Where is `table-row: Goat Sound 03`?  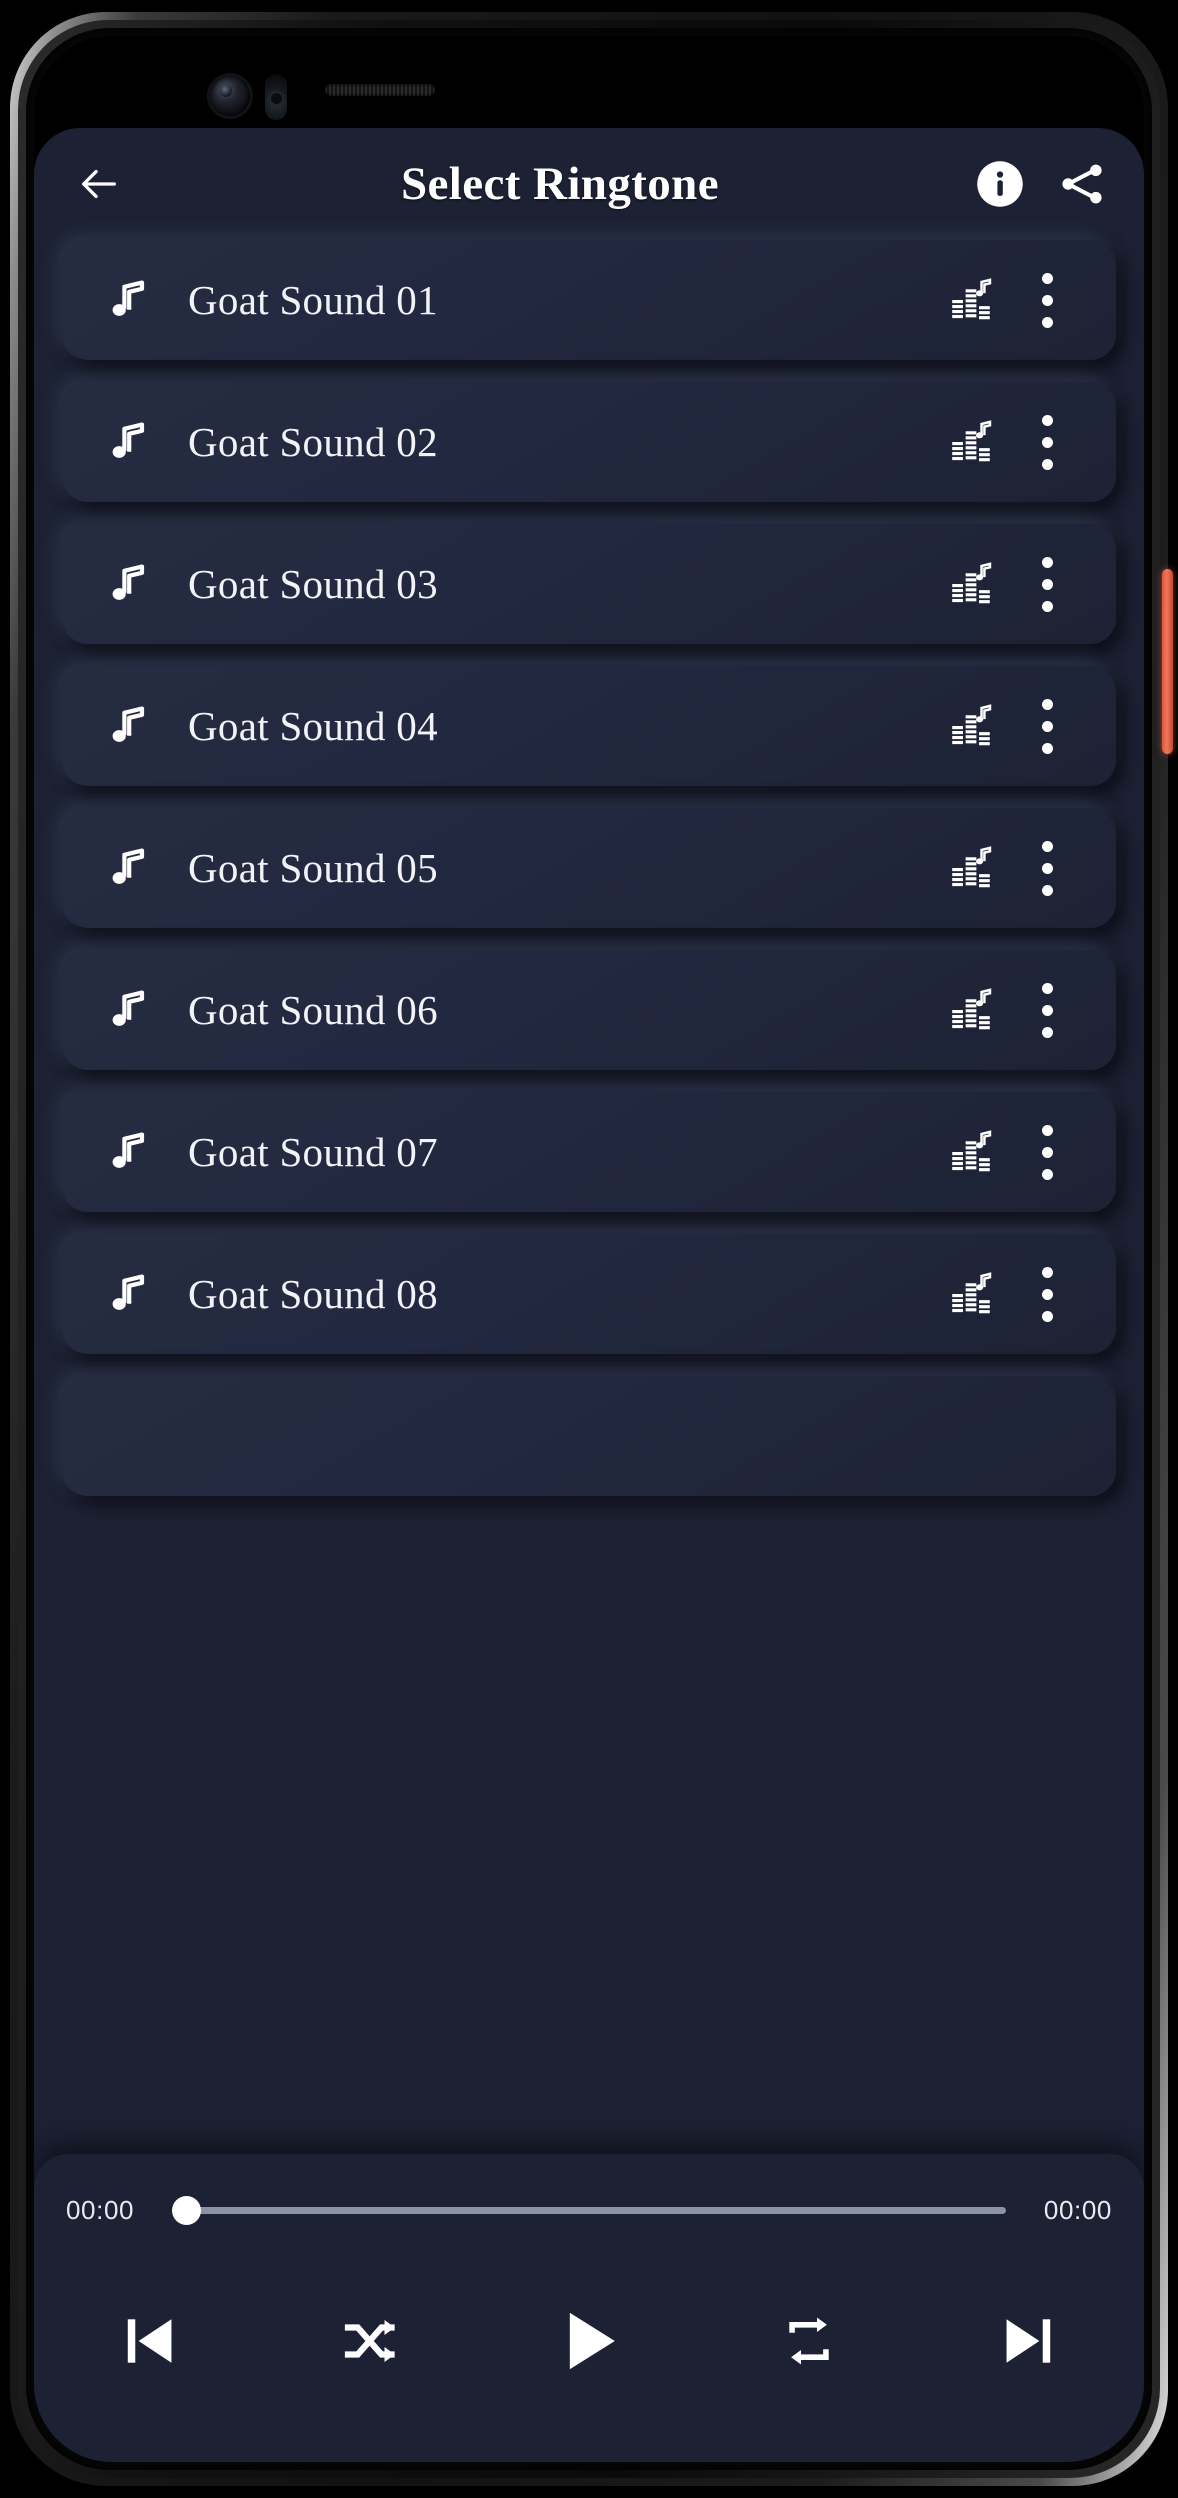 table-row: Goat Sound 03 is located at coordinates (589, 584).